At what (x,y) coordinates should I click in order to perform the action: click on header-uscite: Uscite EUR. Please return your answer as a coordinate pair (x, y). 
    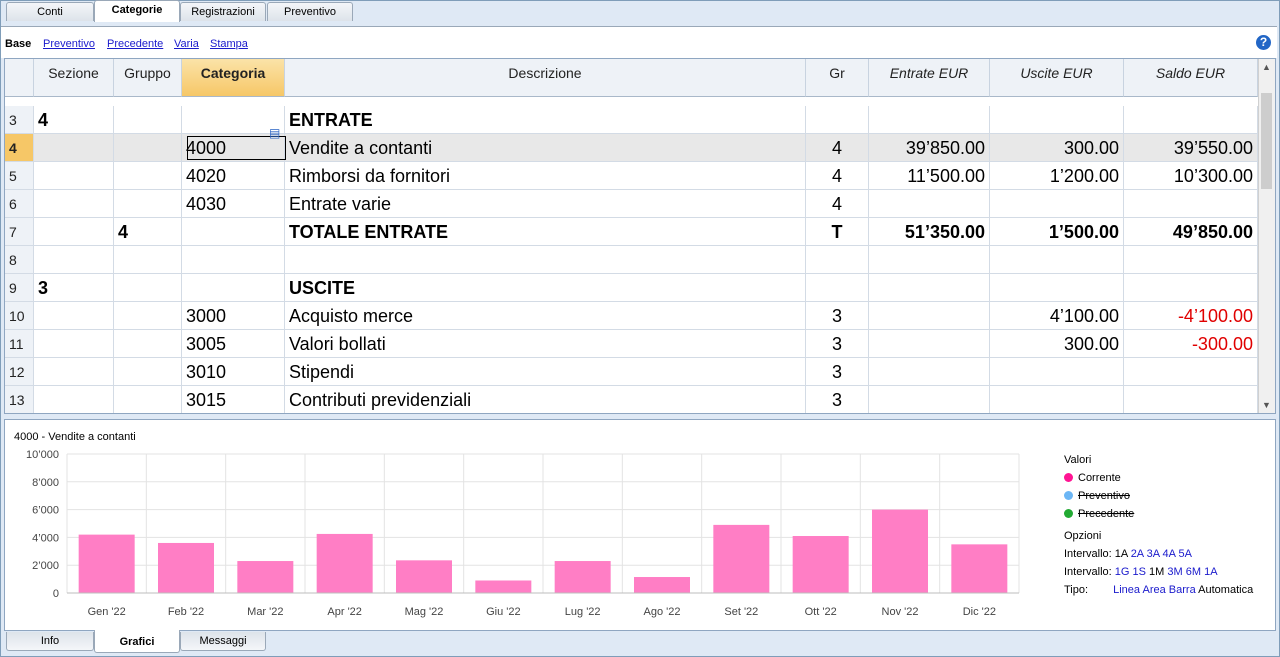
    Looking at the image, I should click on (1057, 78).